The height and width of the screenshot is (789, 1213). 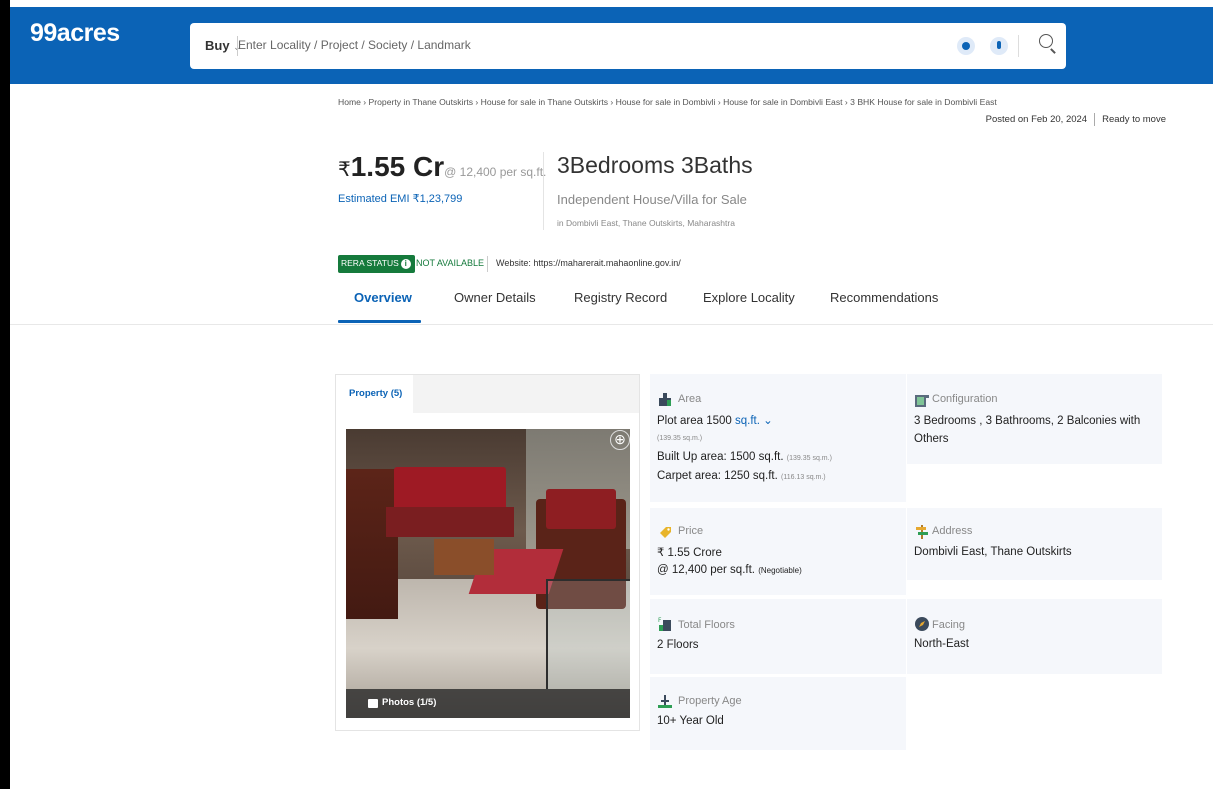 What do you see at coordinates (949, 625) in the screenshot?
I see `facing-title: Facing` at bounding box center [949, 625].